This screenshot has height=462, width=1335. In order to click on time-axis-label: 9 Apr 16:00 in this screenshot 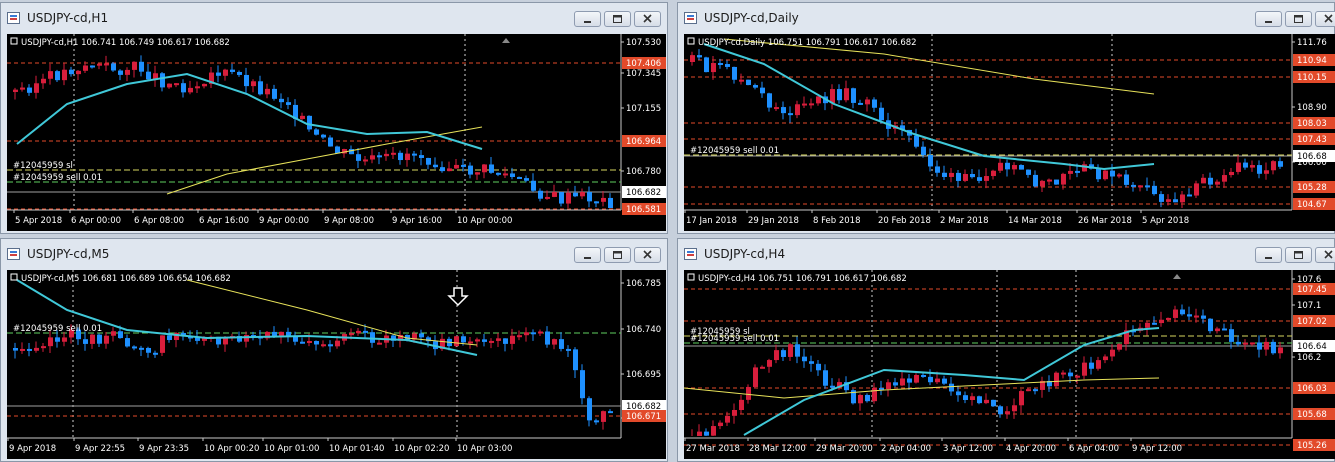, I will do `click(417, 221)`.